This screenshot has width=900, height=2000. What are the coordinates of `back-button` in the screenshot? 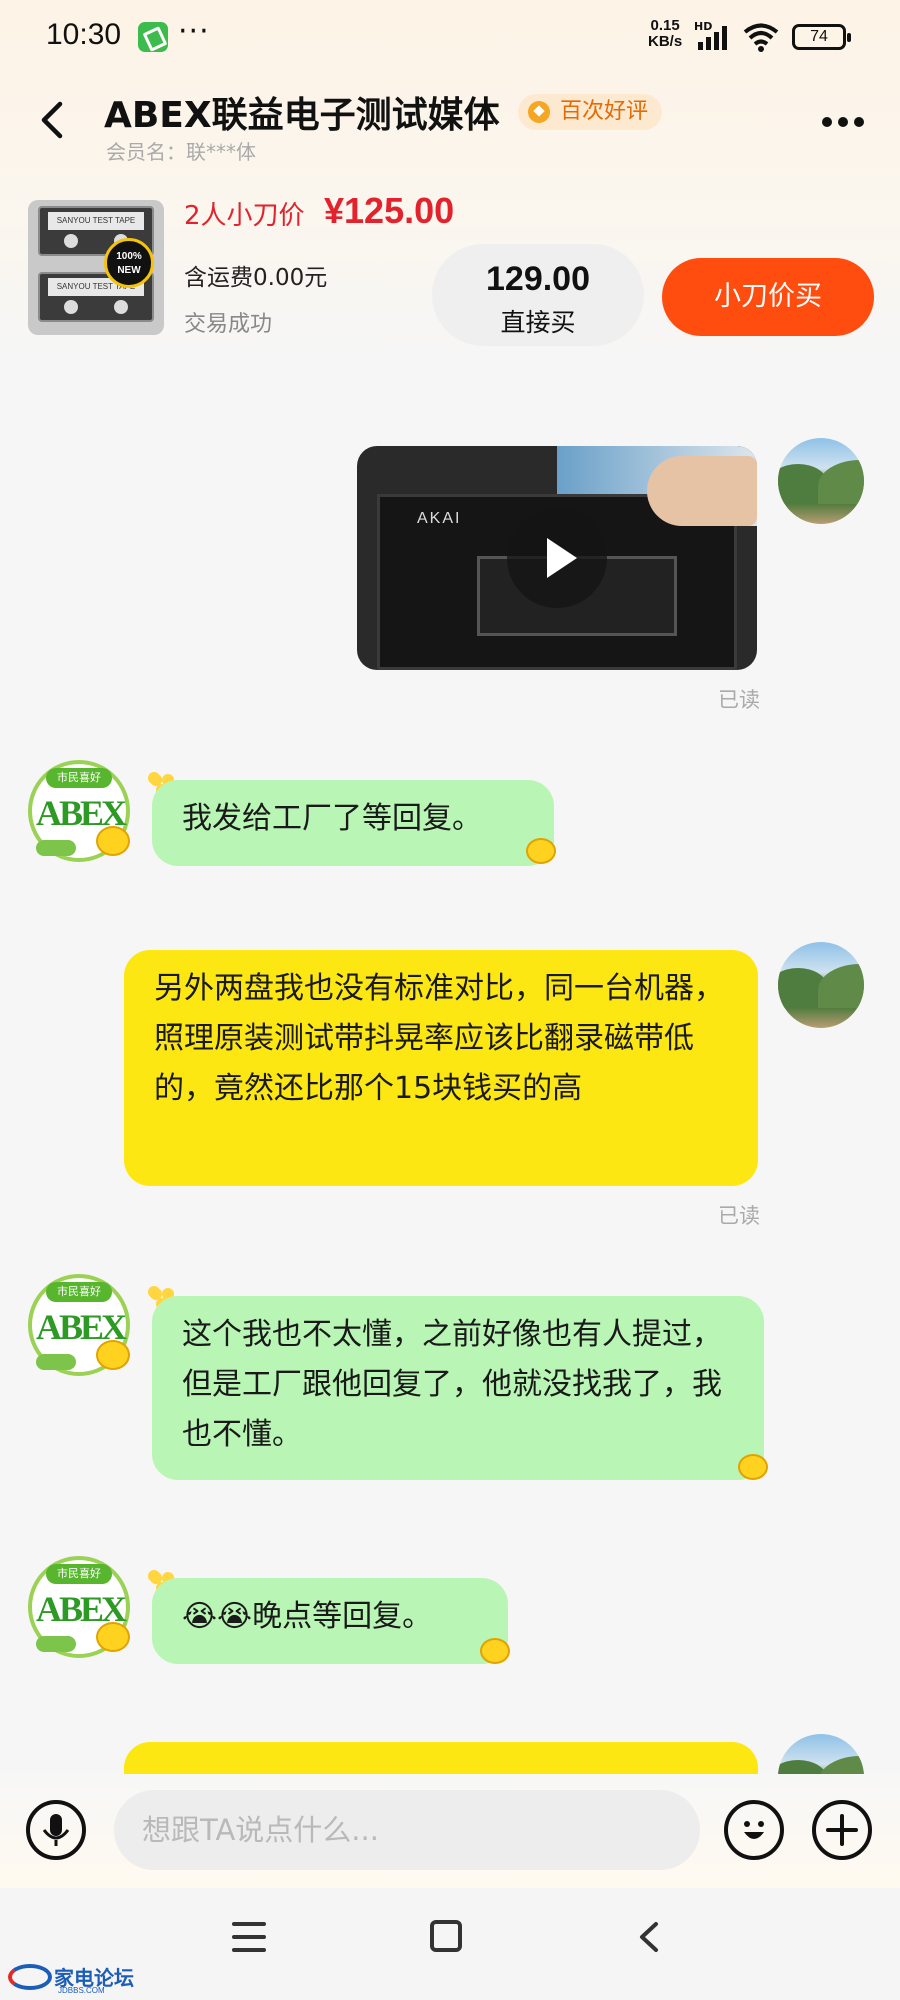 It's located at (55, 120).